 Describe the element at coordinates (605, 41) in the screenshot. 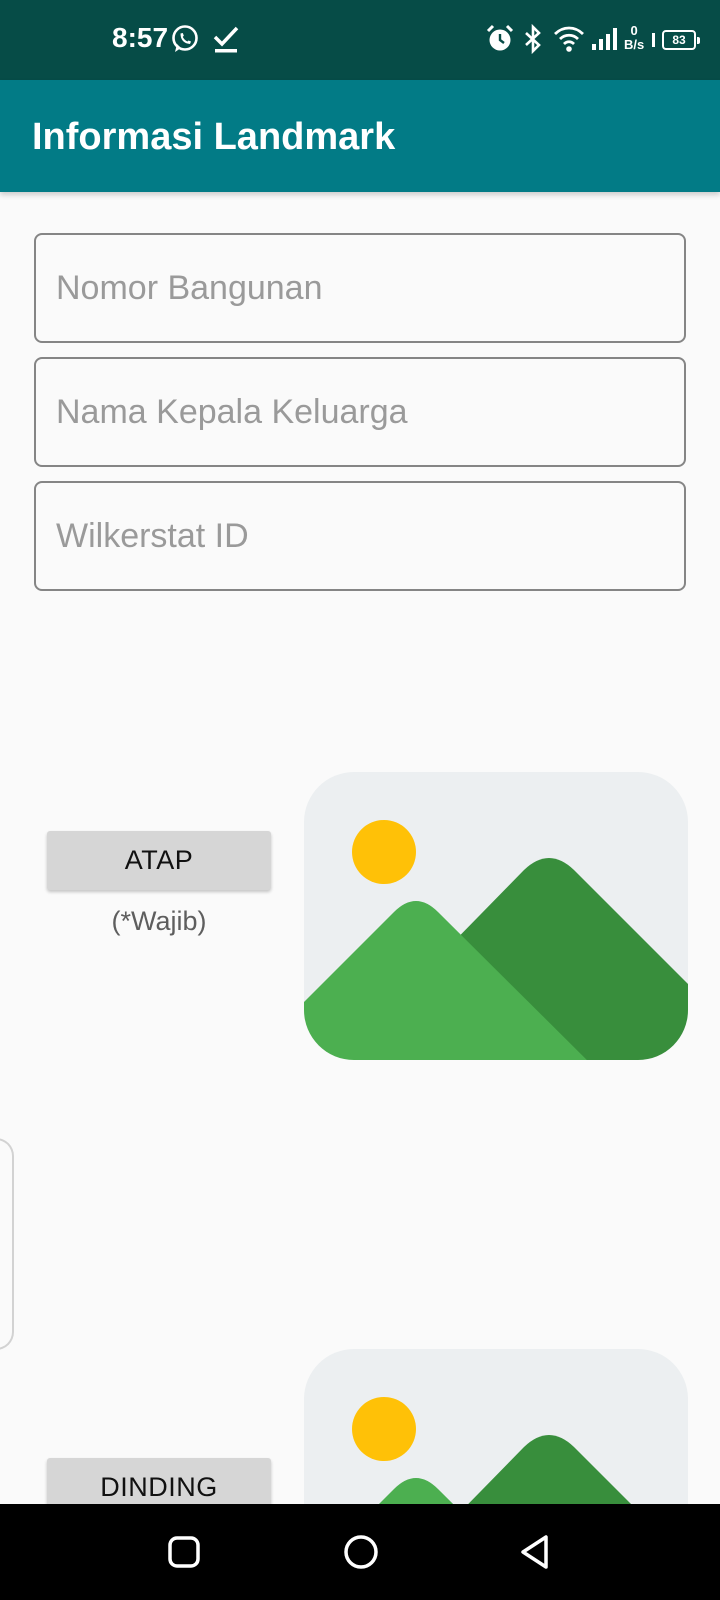

I see `signal-icon` at that location.